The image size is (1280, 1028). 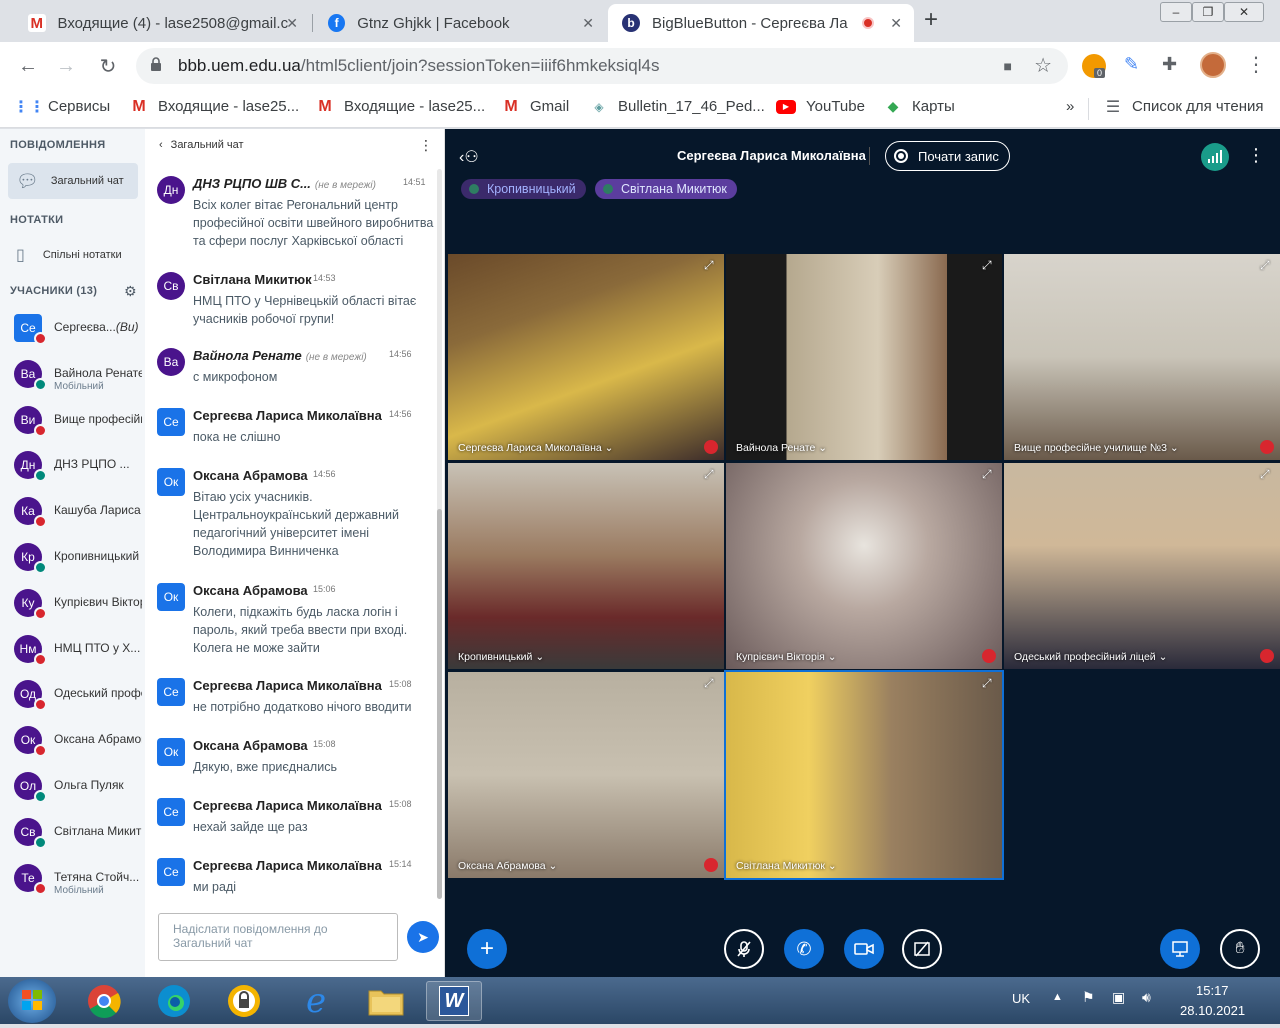 I want to click on bookmark-youtube: ▶ YouTube, so click(x=820, y=106).